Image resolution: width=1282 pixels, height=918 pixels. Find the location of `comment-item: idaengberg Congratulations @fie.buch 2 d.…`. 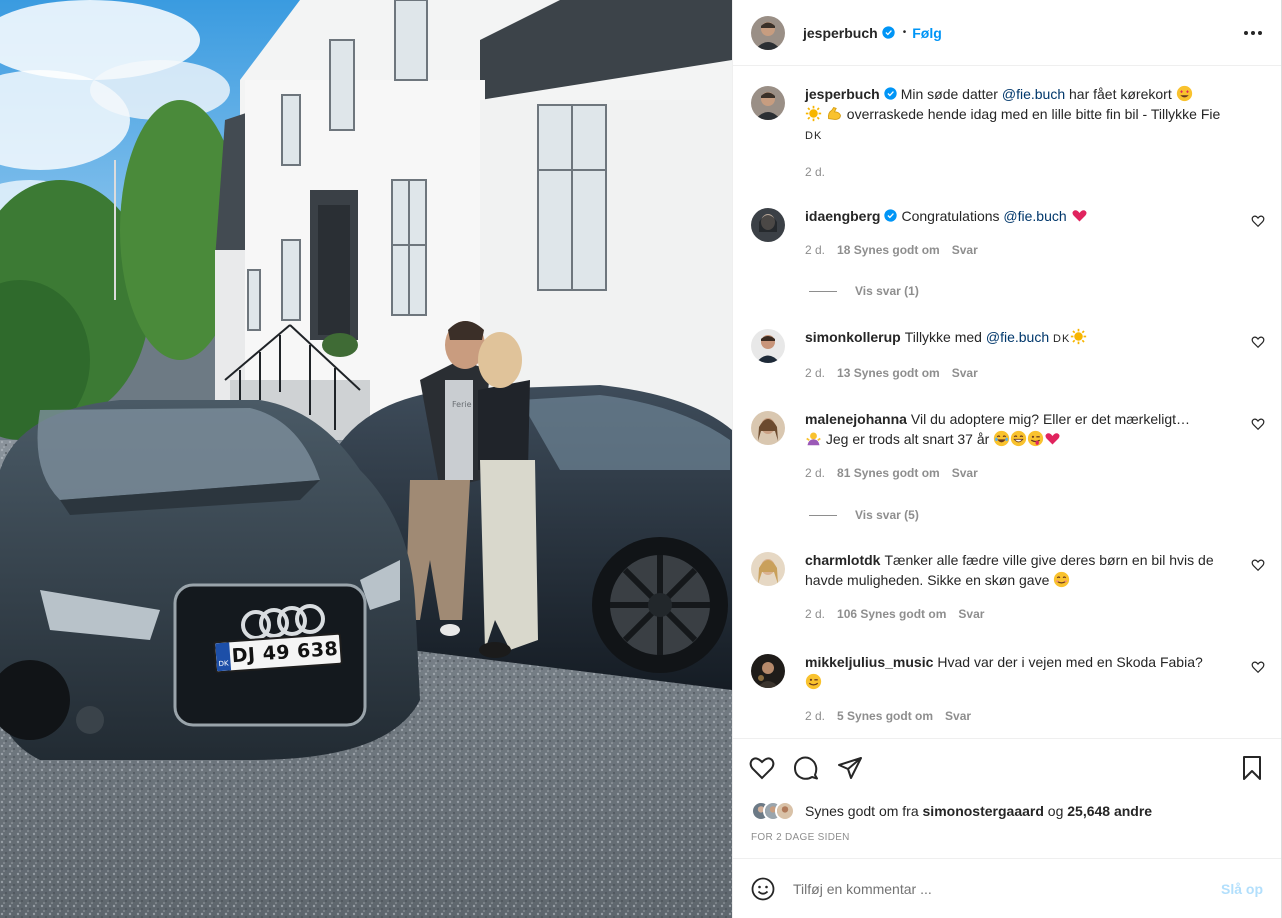

comment-item: idaengberg Congratulations @fie.buch 2 d.… is located at coordinates (1010, 233).